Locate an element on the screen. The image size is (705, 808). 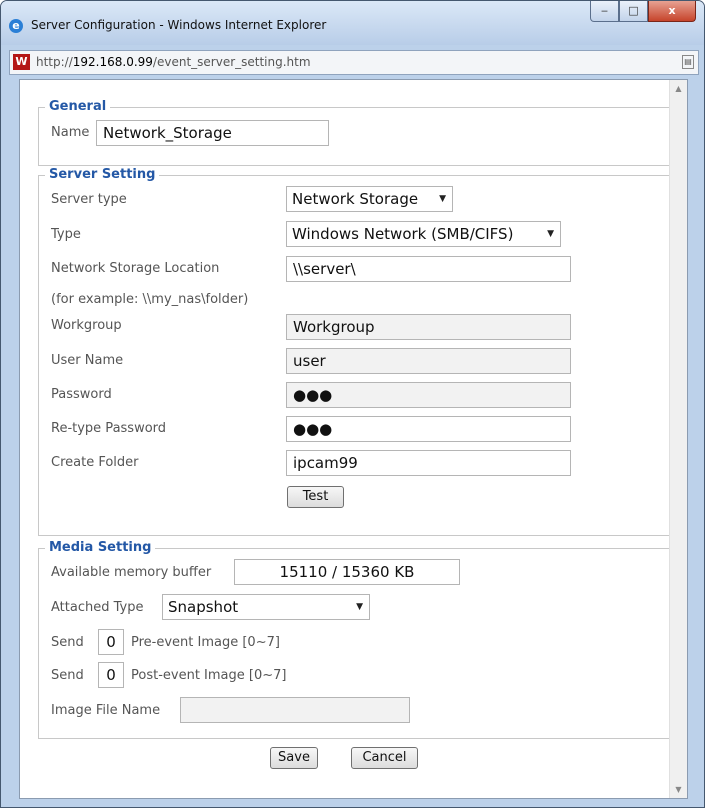
image-file-name-input is located at coordinates (295, 710).